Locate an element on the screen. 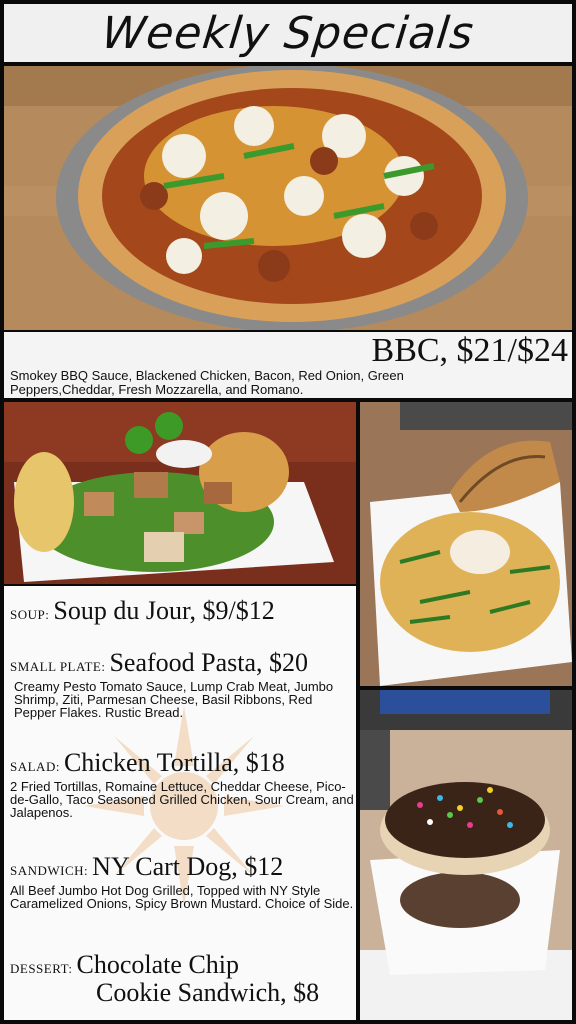  dessert-photo is located at coordinates (466, 855).